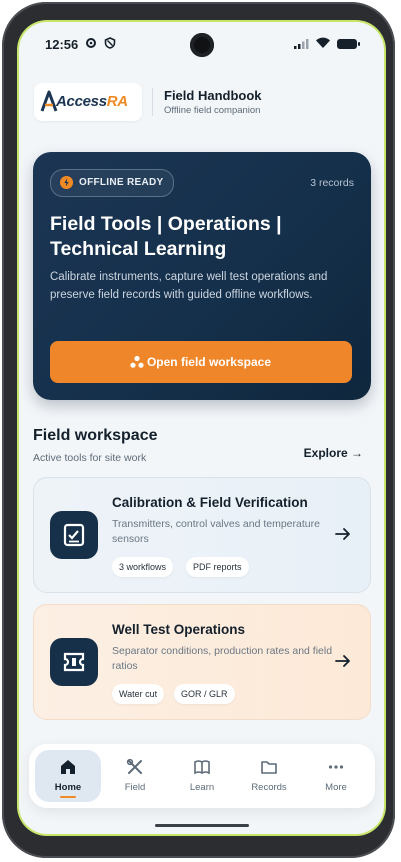 Image resolution: width=401 pixels, height=862 pixels. Describe the element at coordinates (135, 787) in the screenshot. I see `nav-label: Field` at that location.